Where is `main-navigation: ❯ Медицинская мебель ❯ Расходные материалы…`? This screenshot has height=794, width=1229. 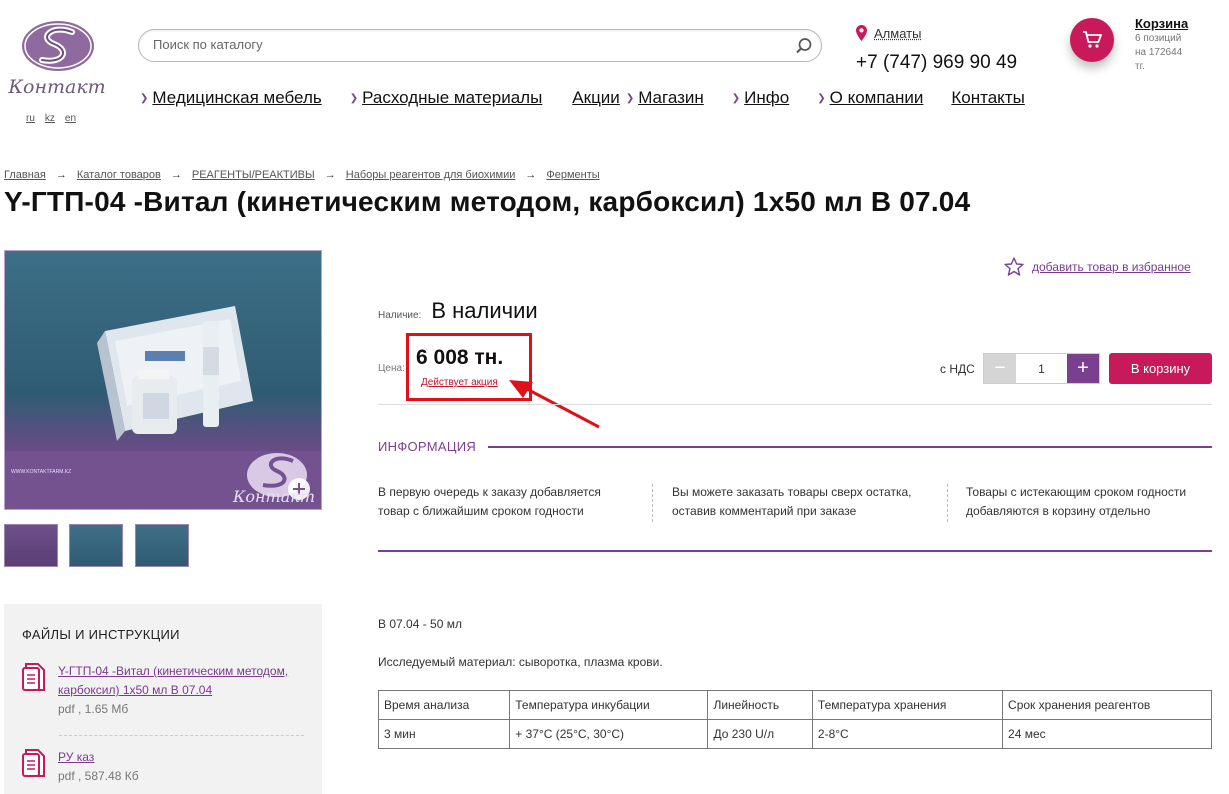
main-navigation: ❯ Медицинская мебель ❯ Расходные материалы… is located at coordinates (596, 98).